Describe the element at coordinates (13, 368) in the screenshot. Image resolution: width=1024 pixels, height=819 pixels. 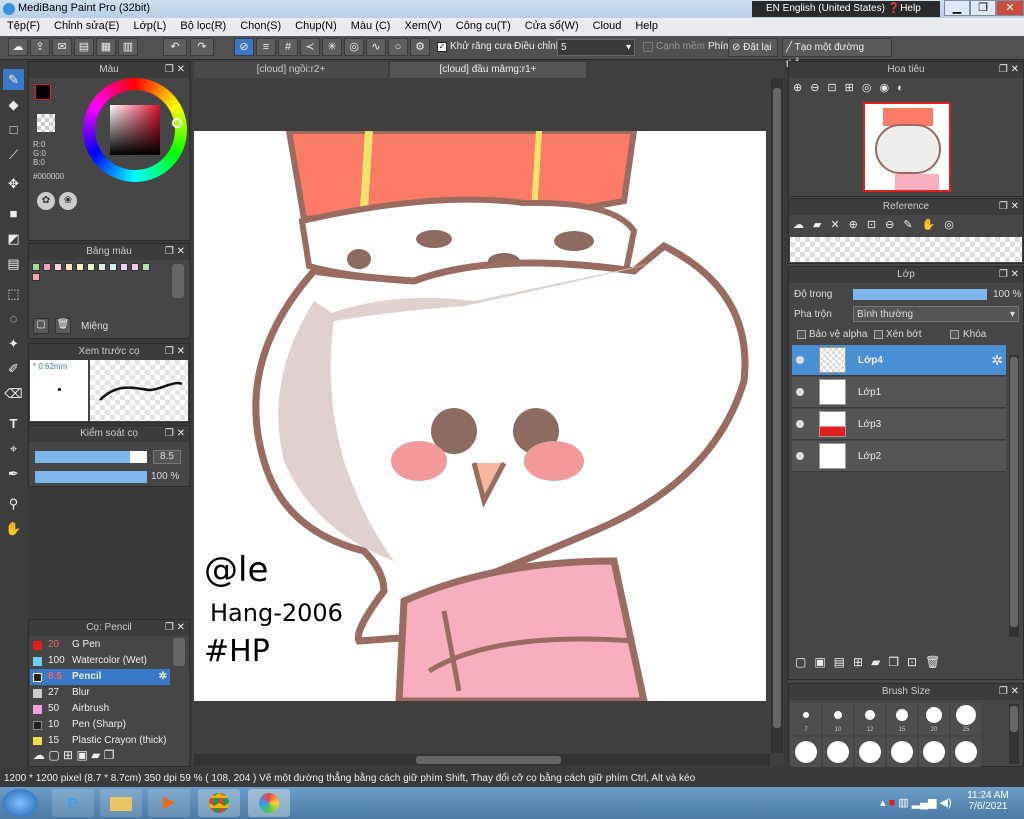
I see `select-pen-icon: ✐` at that location.